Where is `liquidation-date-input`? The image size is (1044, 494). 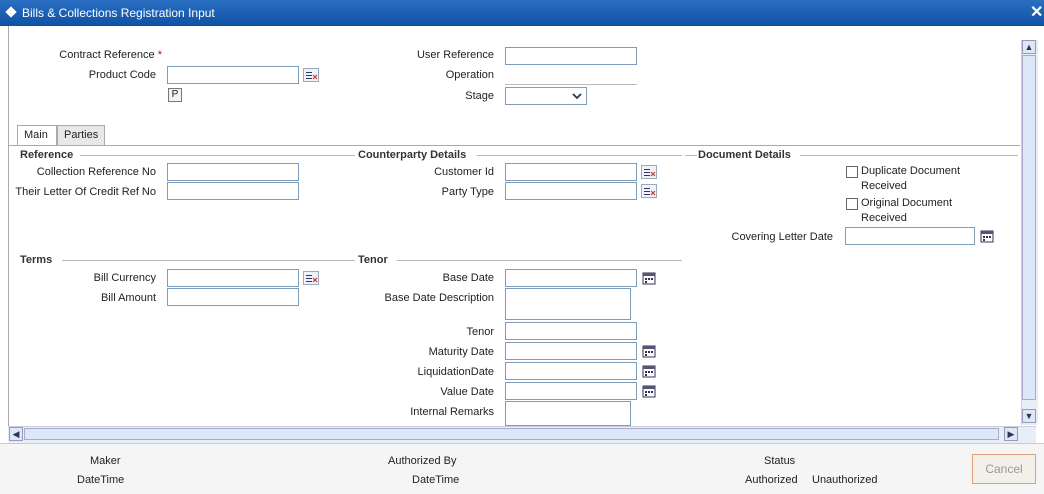 liquidation-date-input is located at coordinates (571, 371).